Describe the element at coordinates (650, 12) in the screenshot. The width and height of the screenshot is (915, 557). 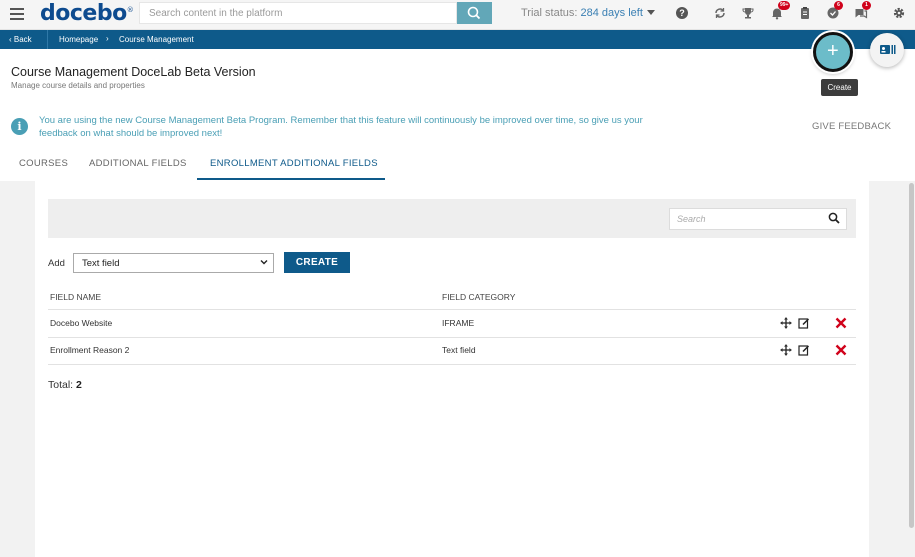
I see `caret-down-icon` at that location.